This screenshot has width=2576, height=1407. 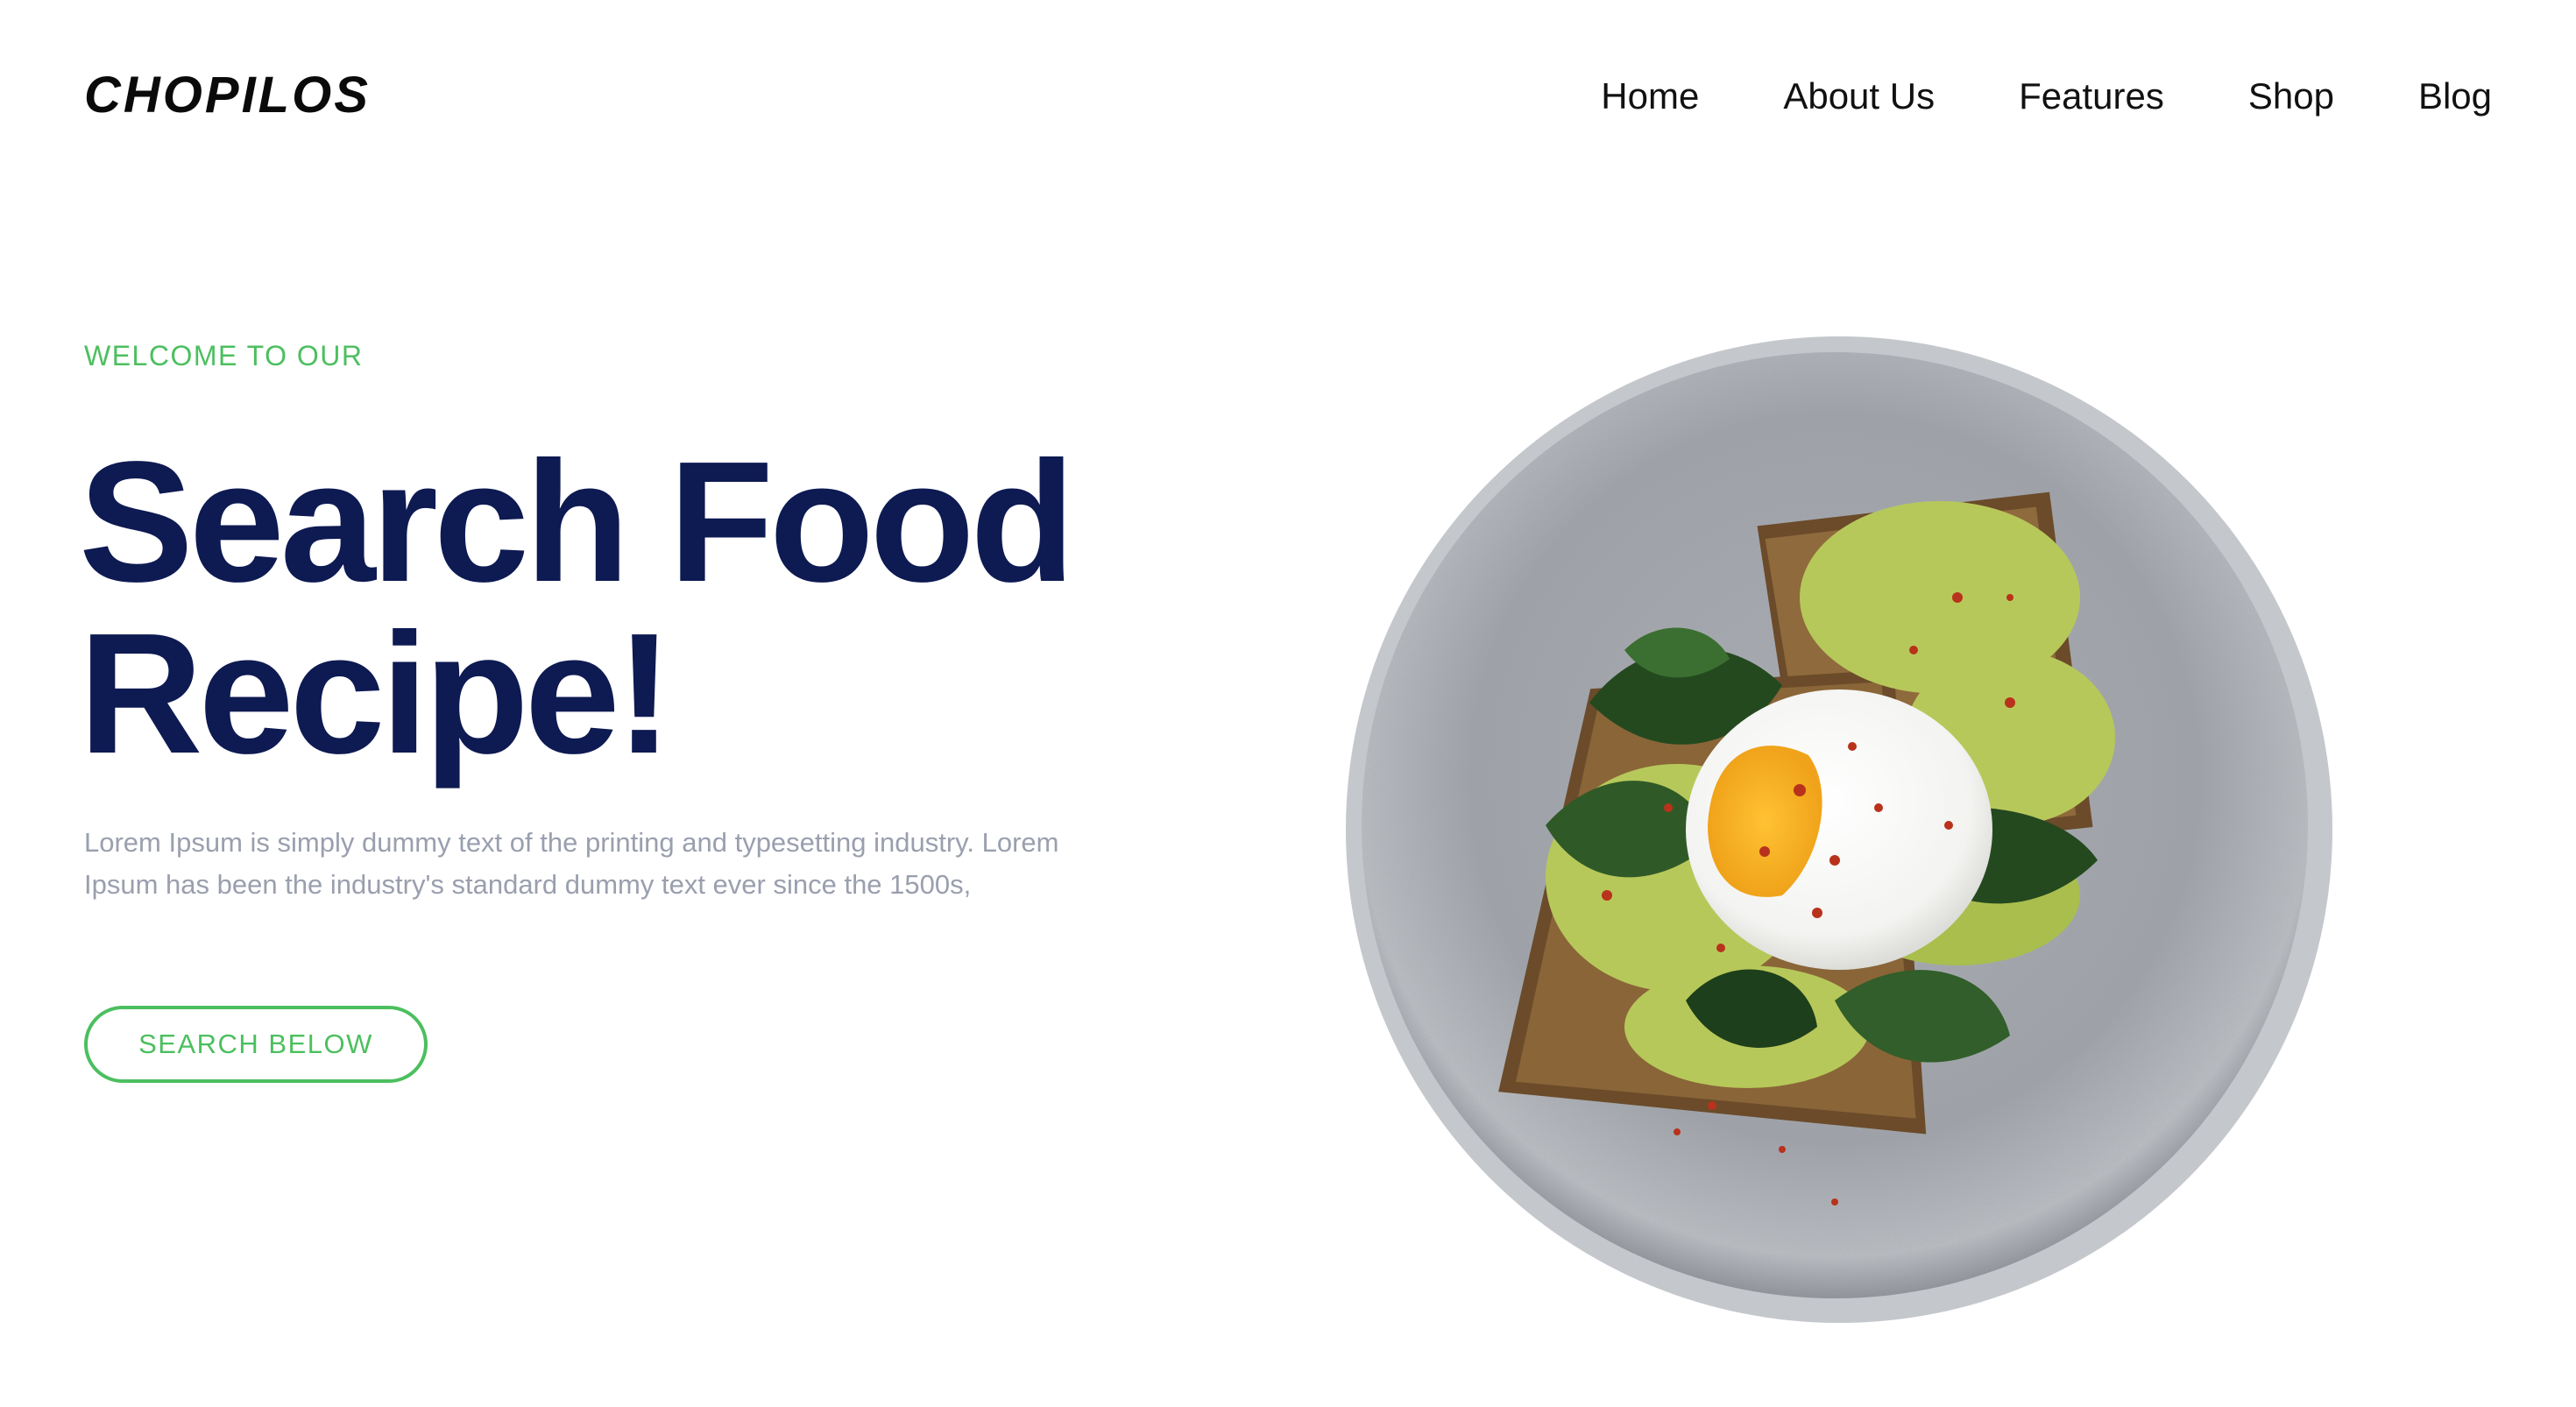 What do you see at coordinates (2291, 96) in the screenshot?
I see `nav-item-shop: Shop` at bounding box center [2291, 96].